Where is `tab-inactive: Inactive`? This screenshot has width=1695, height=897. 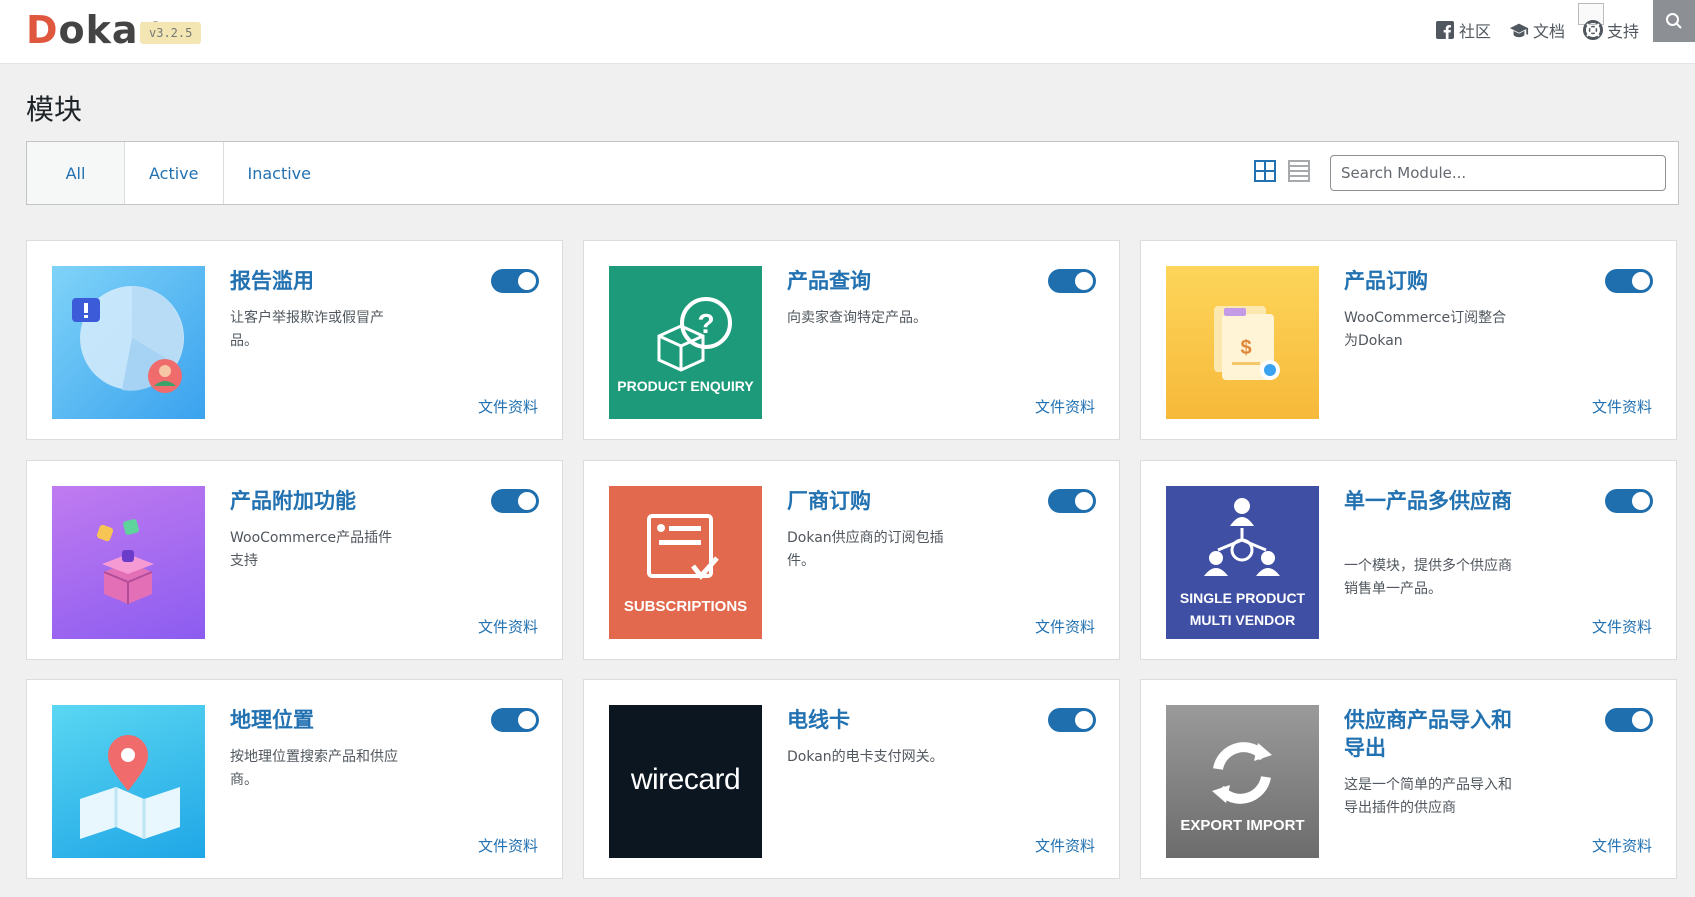 tab-inactive: Inactive is located at coordinates (280, 173).